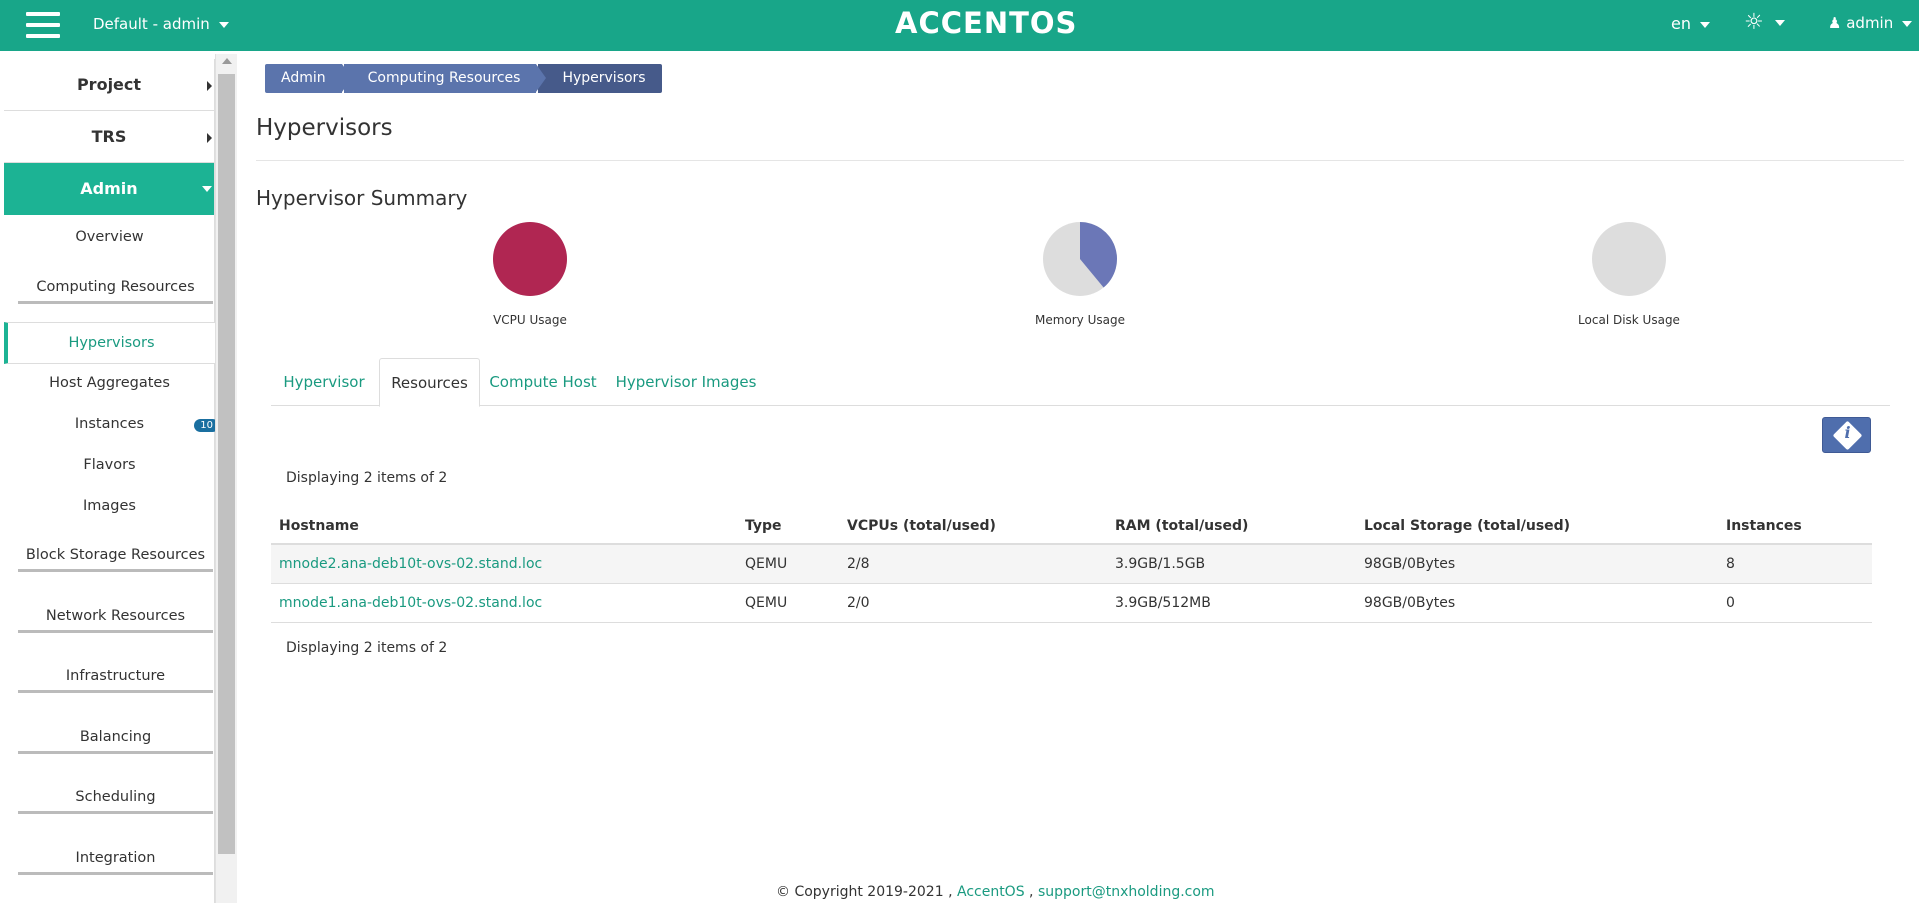  Describe the element at coordinates (1629, 320) in the screenshot. I see `chart-label: Local Disk Usage` at that location.